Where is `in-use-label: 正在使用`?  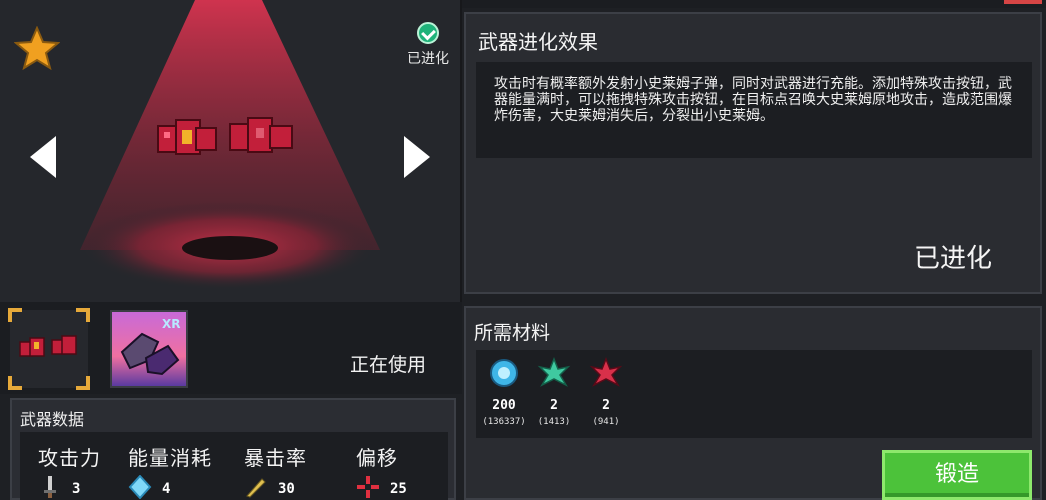
in-use-label: 正在使用 is located at coordinates (388, 365).